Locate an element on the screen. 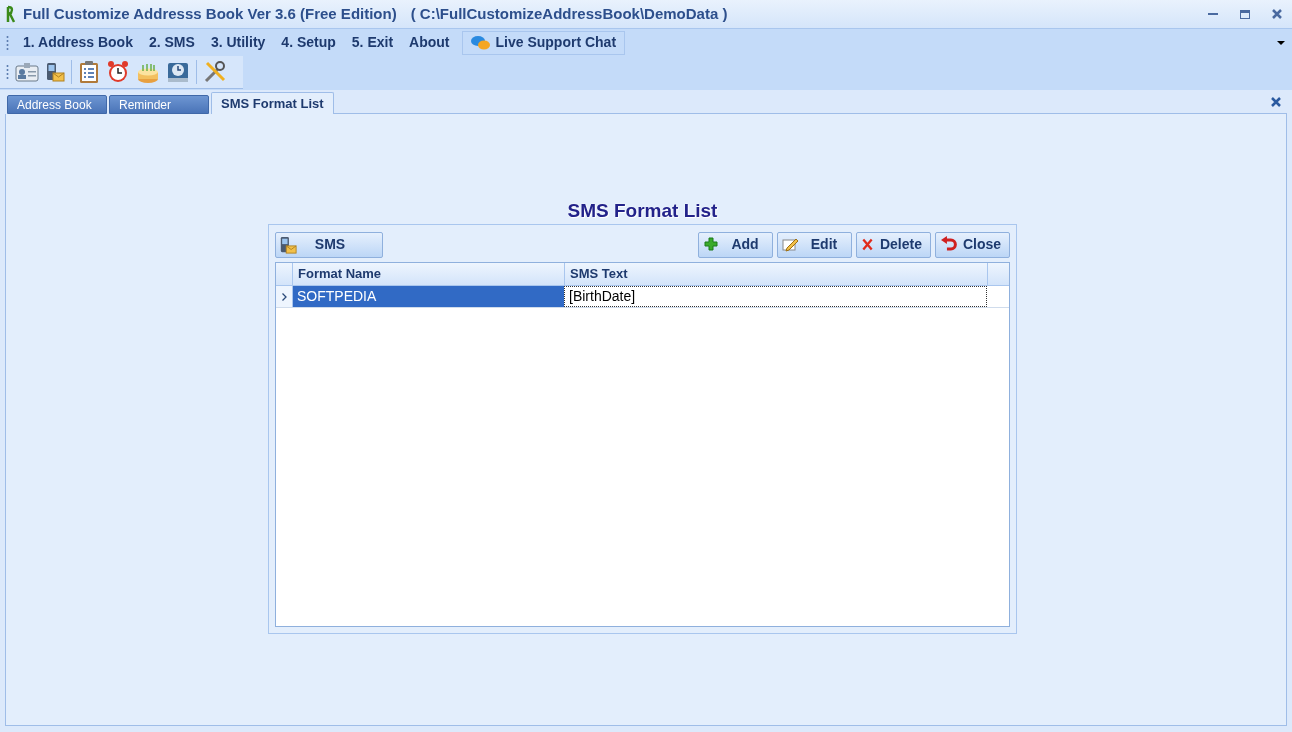 Image resolution: width=1292 pixels, height=732 pixels. menu-item: About is located at coordinates (429, 42).